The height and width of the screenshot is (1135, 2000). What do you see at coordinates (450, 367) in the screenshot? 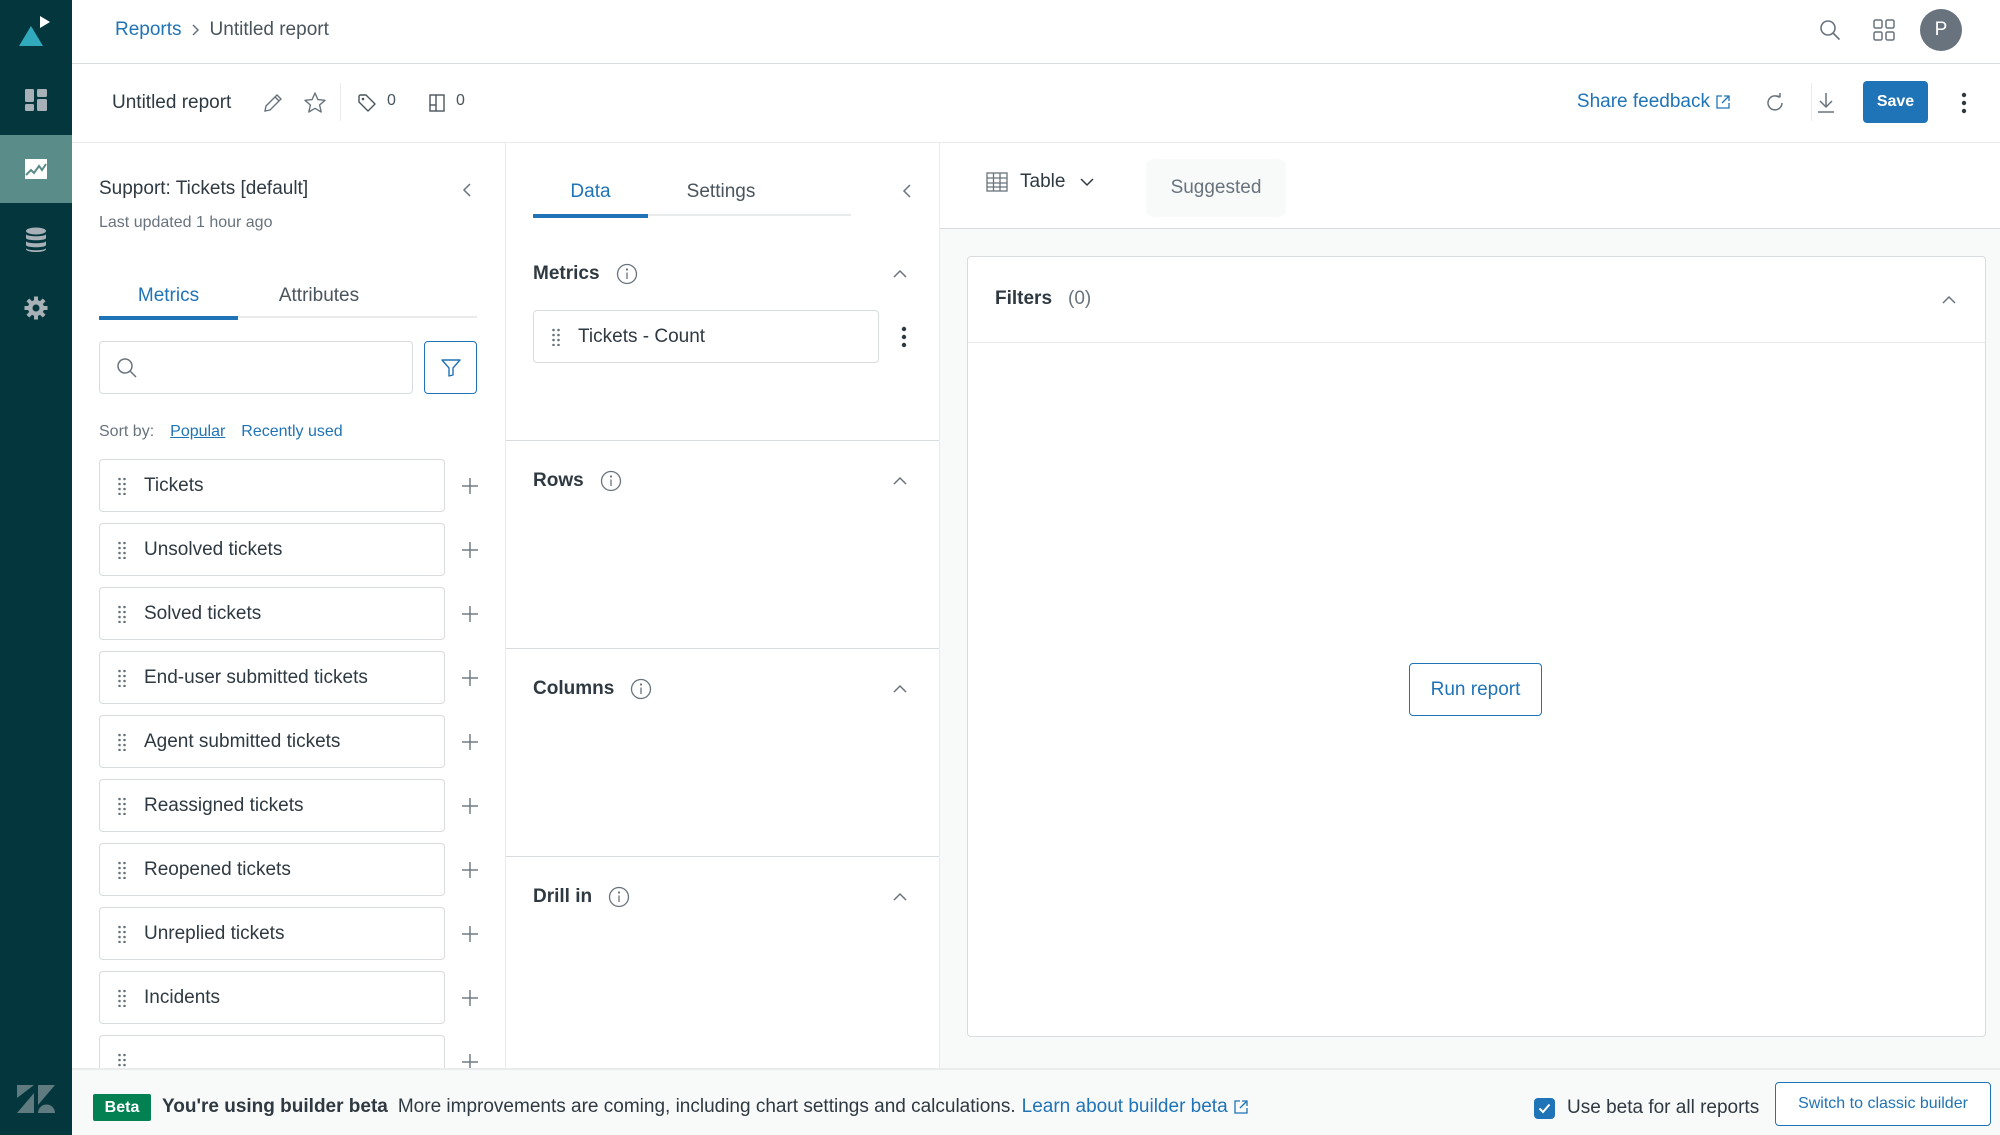
I see `filter-button` at bounding box center [450, 367].